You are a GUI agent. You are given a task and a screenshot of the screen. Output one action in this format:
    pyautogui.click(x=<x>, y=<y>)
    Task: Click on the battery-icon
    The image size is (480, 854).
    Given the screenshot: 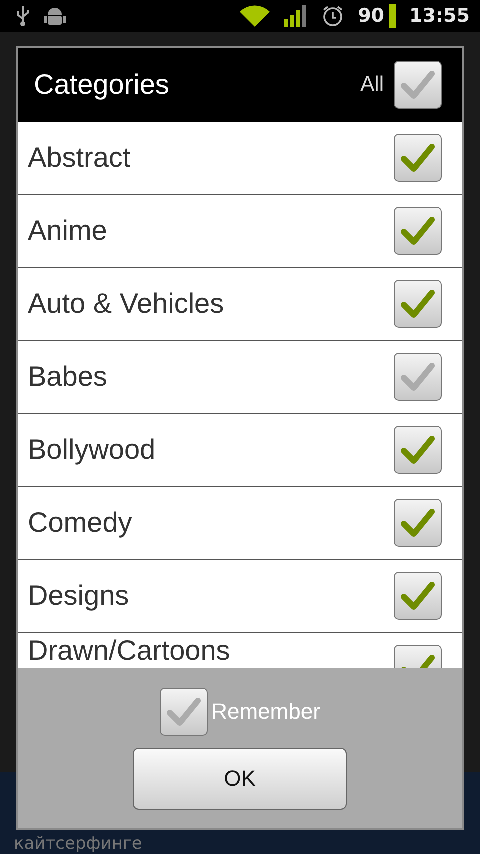 What is the action you would take?
    pyautogui.click(x=392, y=16)
    